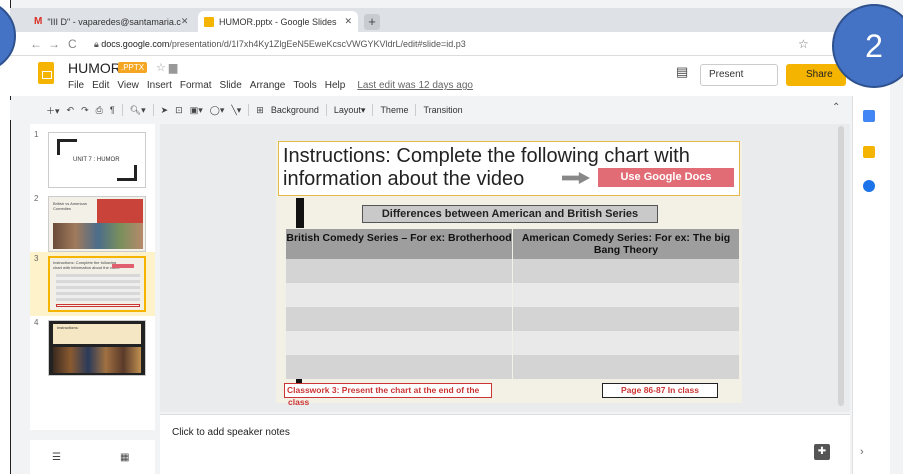 Image resolution: width=903 pixels, height=474 pixels. Describe the element at coordinates (111, 21) in the screenshot. I see `tab-gmail: M "III D" - vaparedes@santamaria.c ✕` at that location.